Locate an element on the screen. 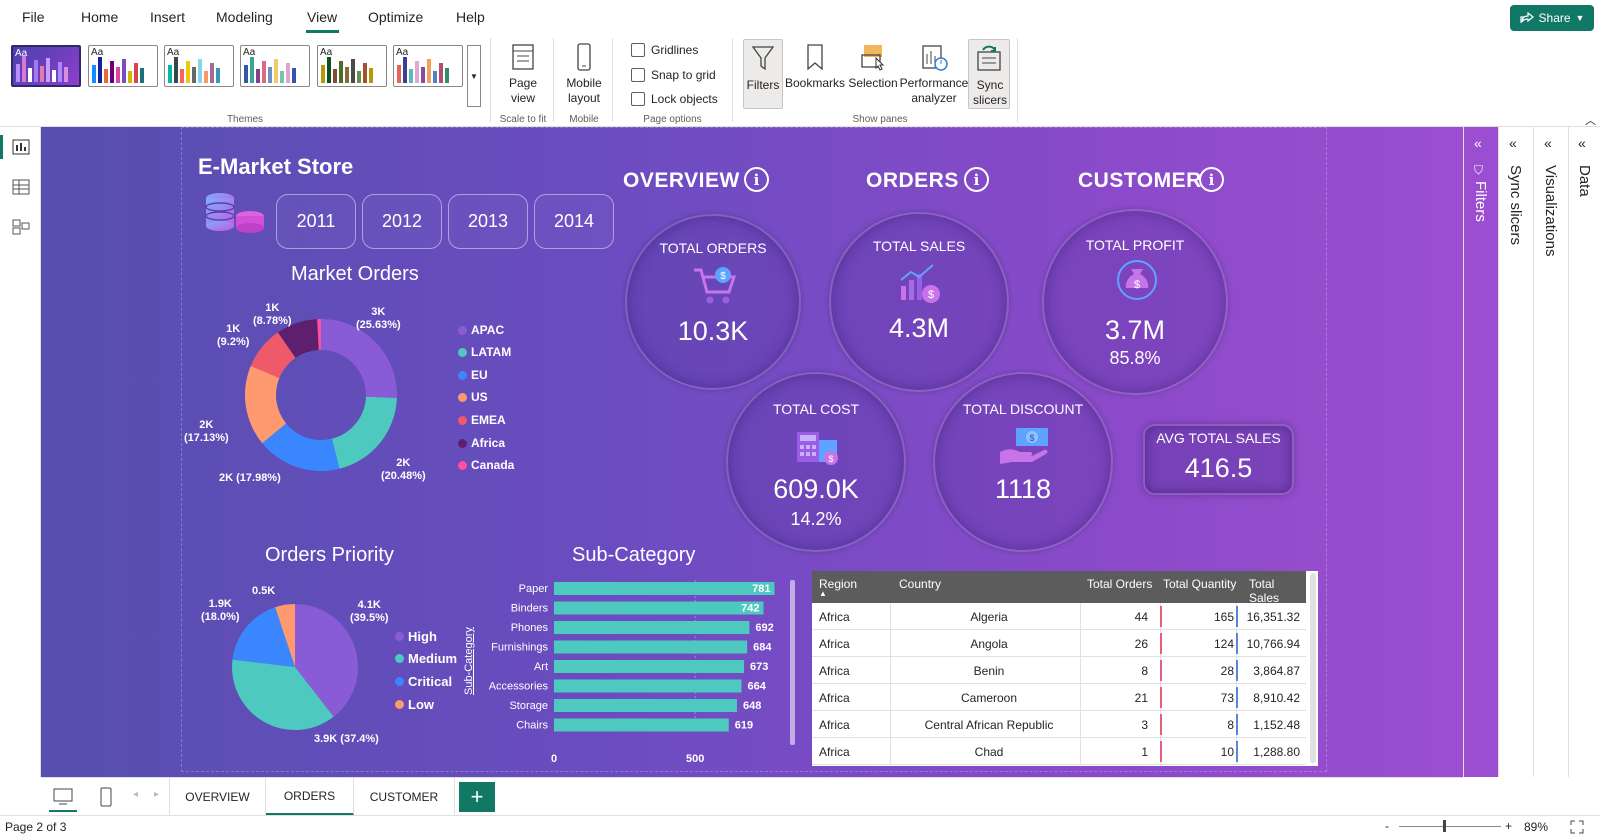 This screenshot has width=1600, height=837. lock-objects-checkbox: Lock objects is located at coordinates (674, 99).